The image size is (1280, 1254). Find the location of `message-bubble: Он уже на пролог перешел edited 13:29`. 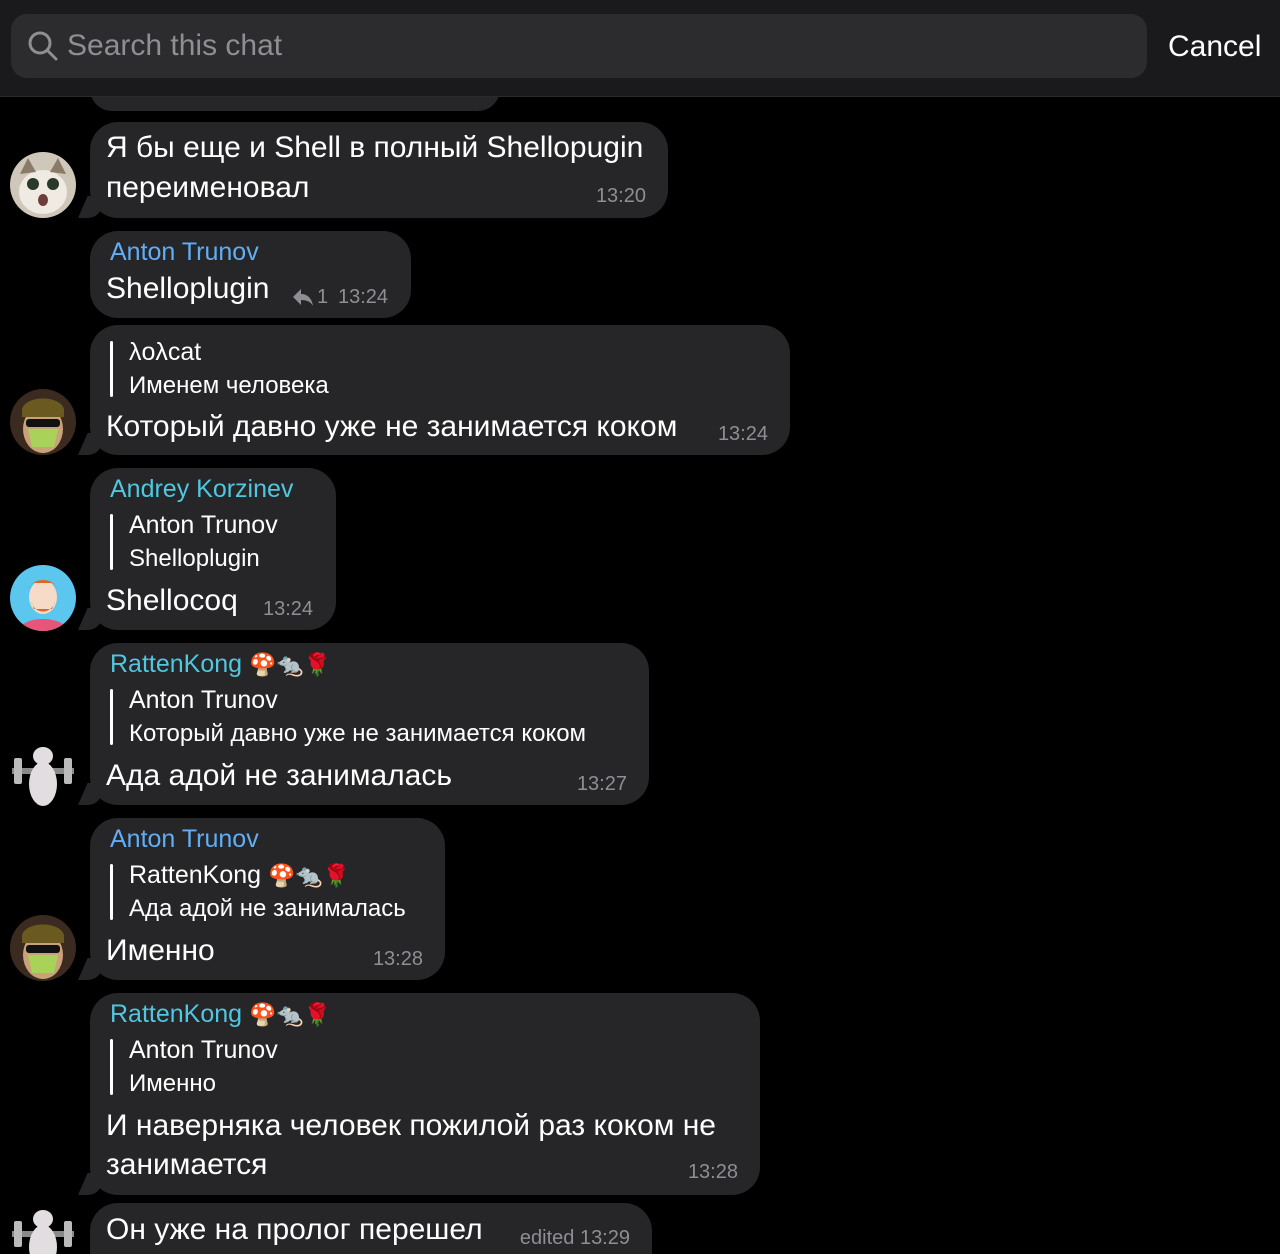

message-bubble: Он уже на пролог перешел edited 13:29 is located at coordinates (371, 1228).